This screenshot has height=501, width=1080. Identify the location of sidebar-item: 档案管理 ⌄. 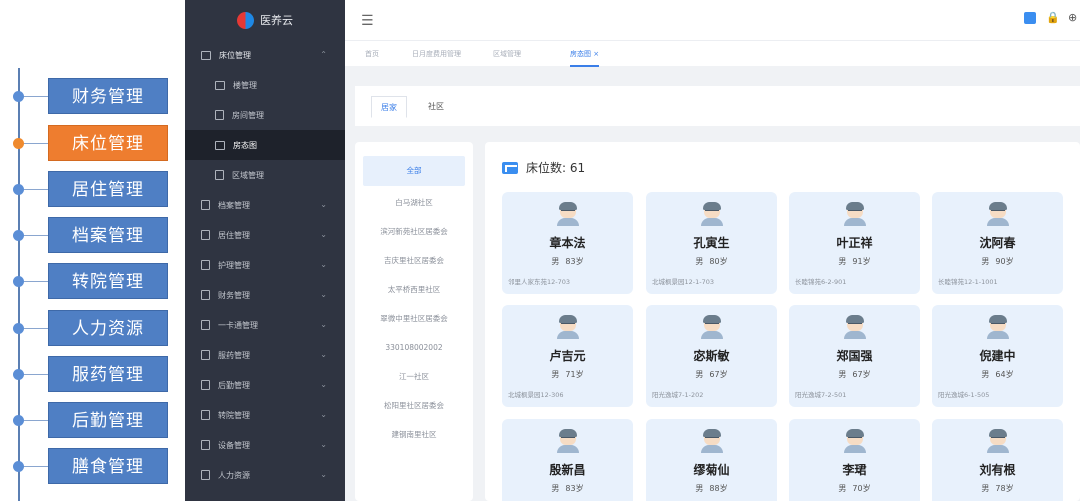
(265, 205).